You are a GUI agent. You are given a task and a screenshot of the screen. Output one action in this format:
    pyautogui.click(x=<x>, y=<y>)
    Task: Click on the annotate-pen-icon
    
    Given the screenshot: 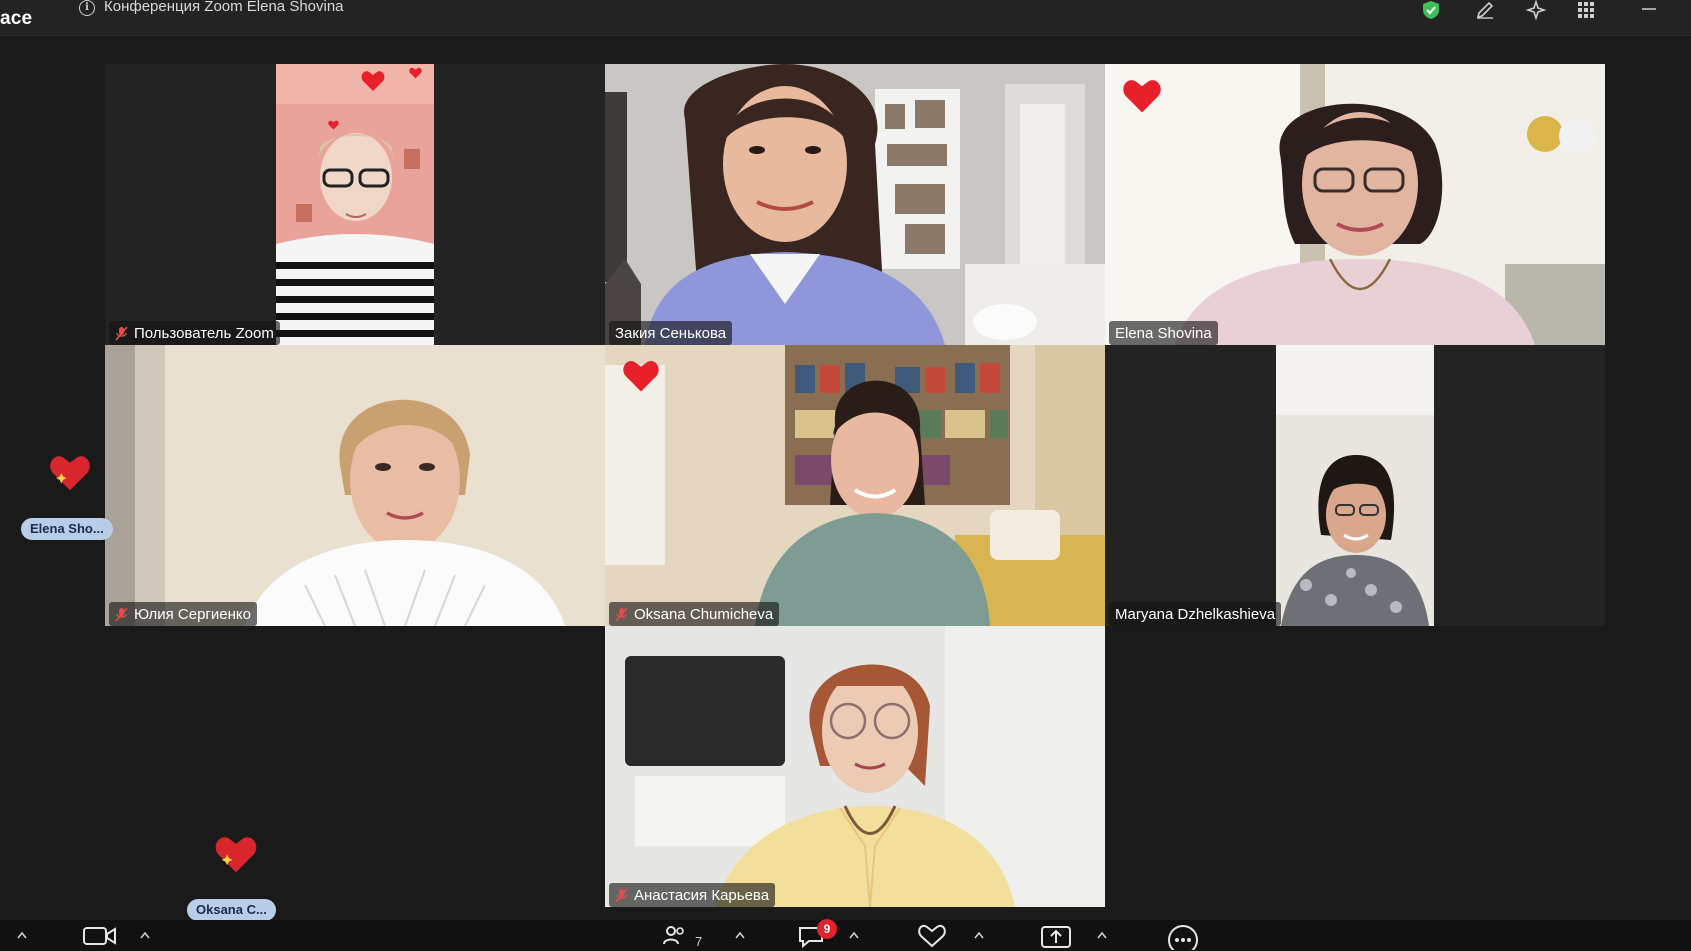 What is the action you would take?
    pyautogui.click(x=1485, y=10)
    